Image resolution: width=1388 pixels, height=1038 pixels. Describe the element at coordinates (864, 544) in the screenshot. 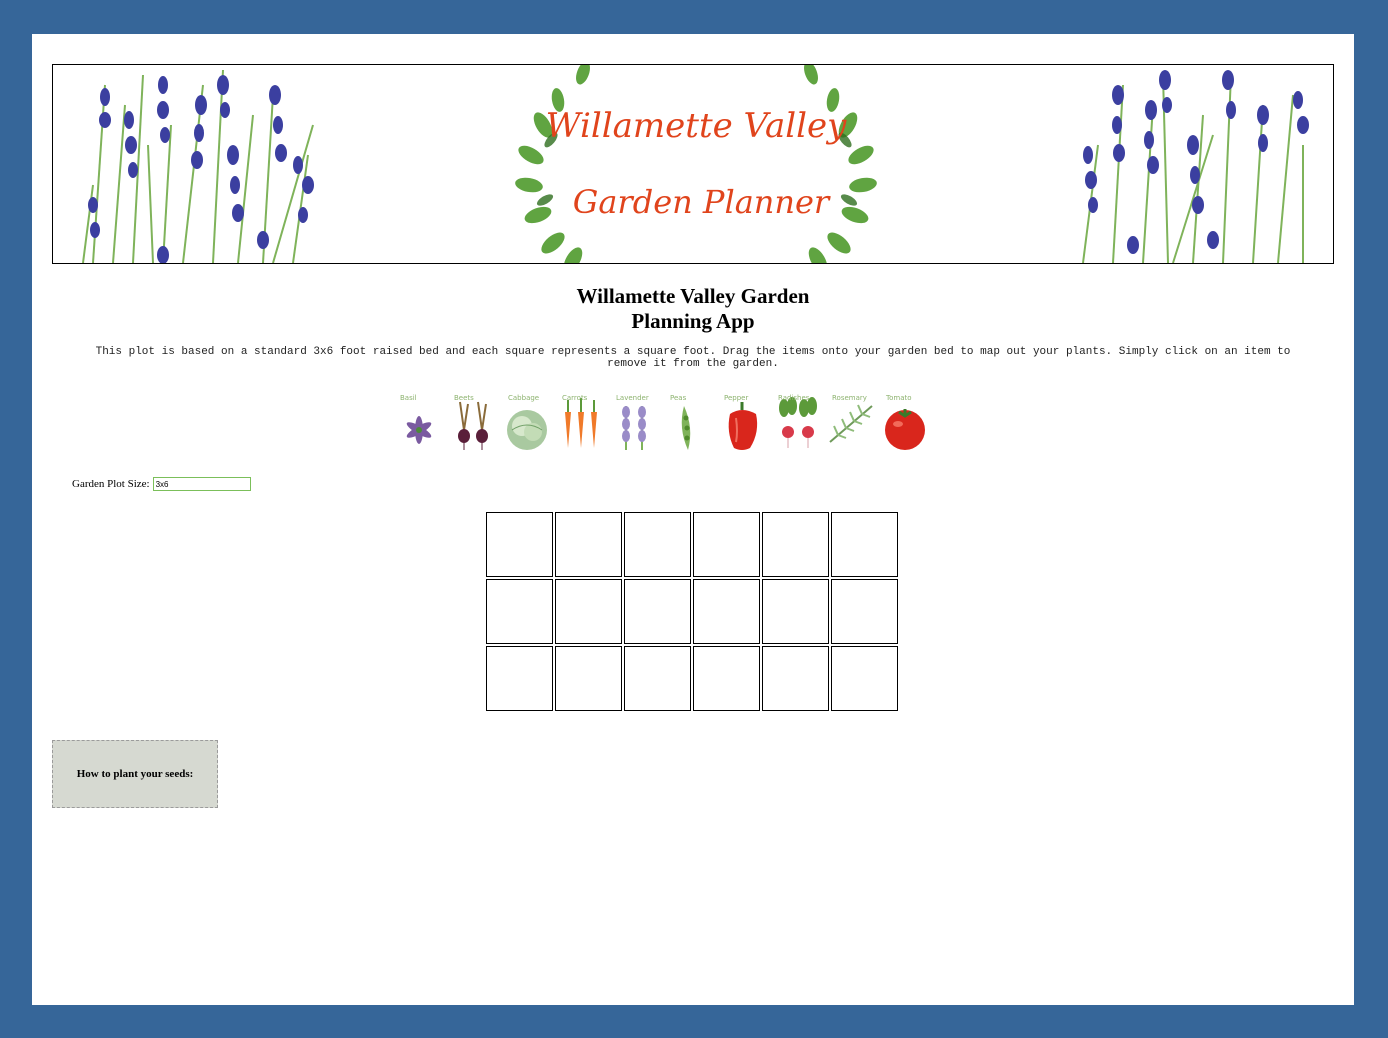

I see `garden-cell-r1-c6` at that location.